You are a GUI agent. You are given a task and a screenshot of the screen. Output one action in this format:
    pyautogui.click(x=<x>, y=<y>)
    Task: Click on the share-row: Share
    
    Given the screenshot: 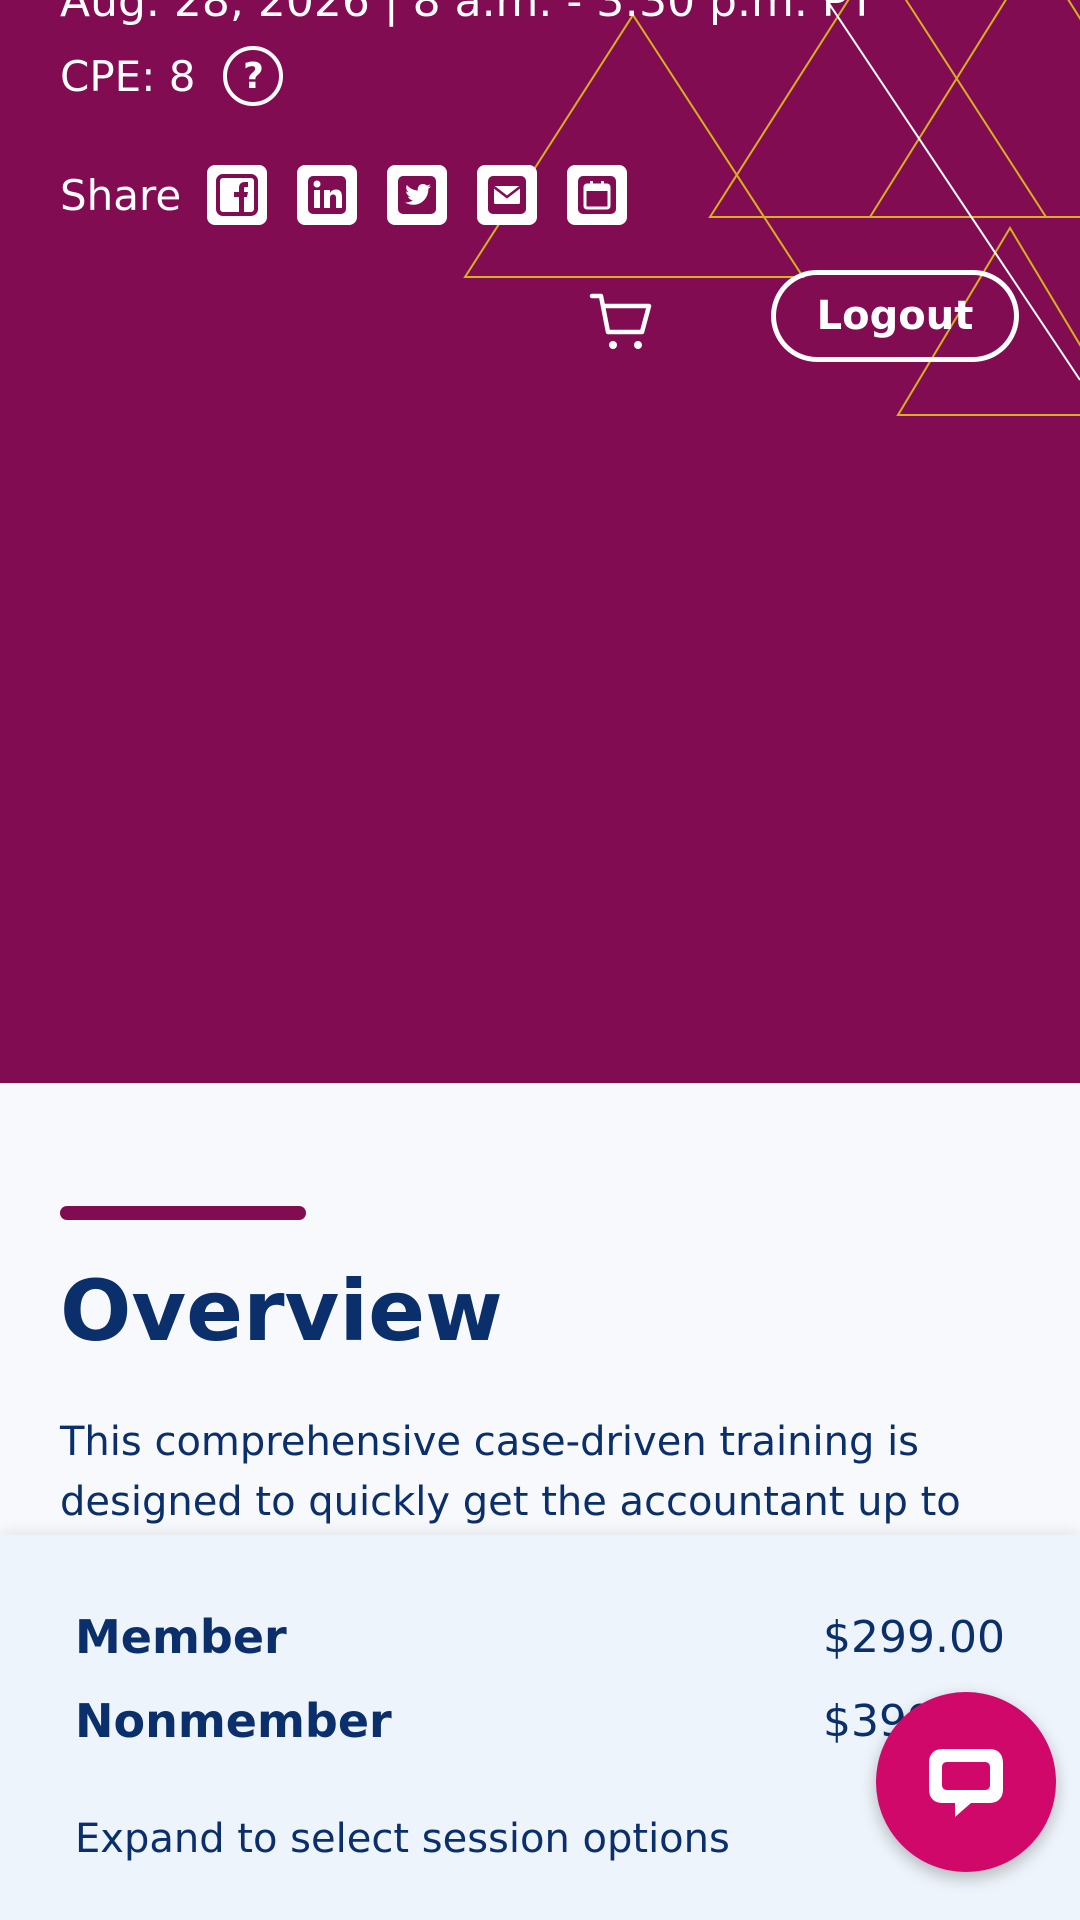 What is the action you would take?
    pyautogui.click(x=358, y=195)
    